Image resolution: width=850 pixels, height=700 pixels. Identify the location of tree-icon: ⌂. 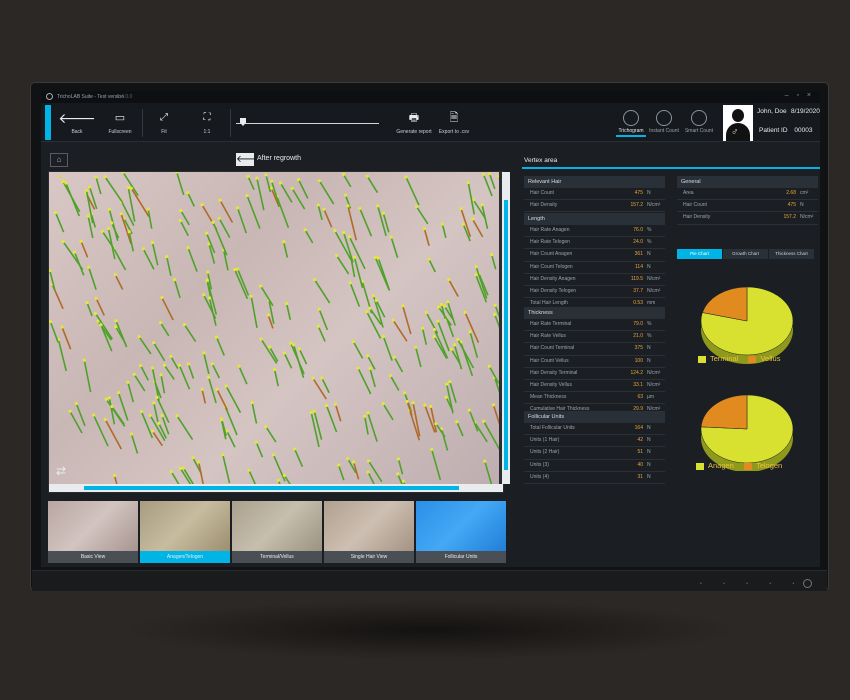
(59, 160).